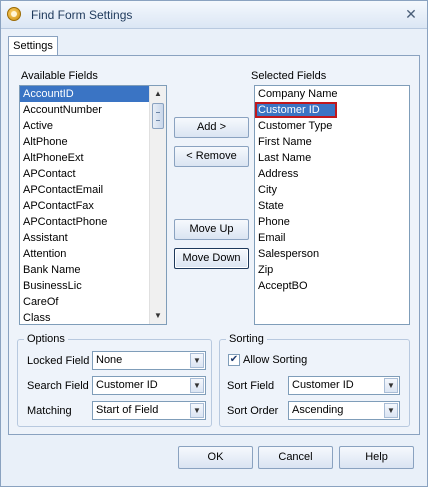  Describe the element at coordinates (332, 238) in the screenshot. I see `list-item: Email` at that location.